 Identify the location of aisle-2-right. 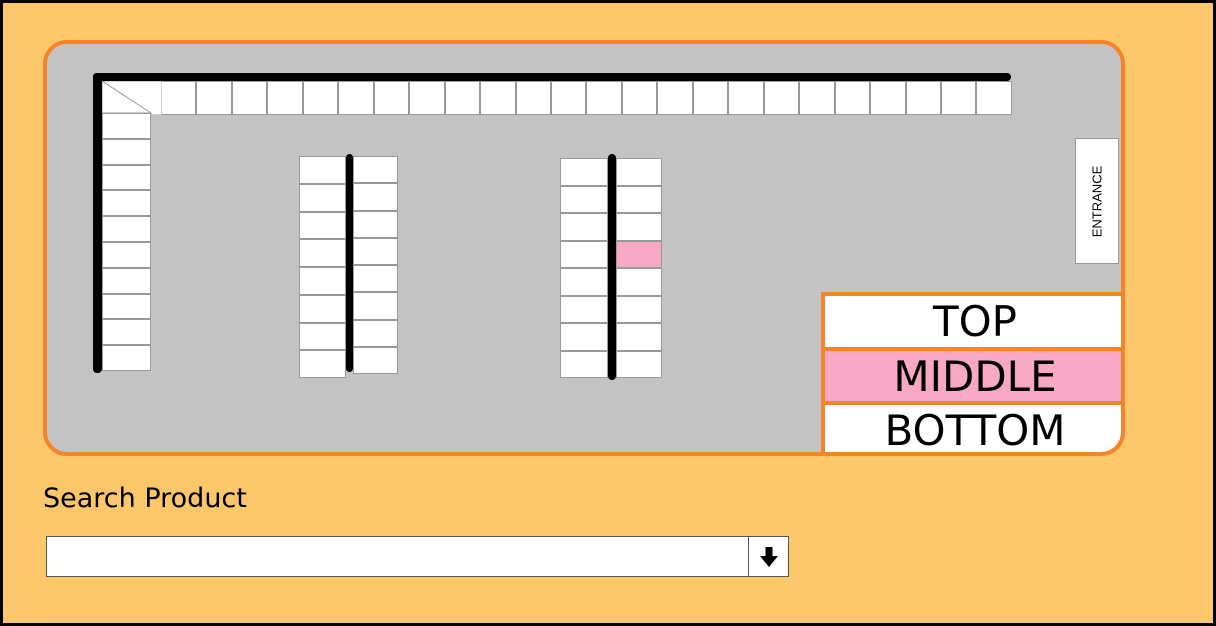
(639, 268).